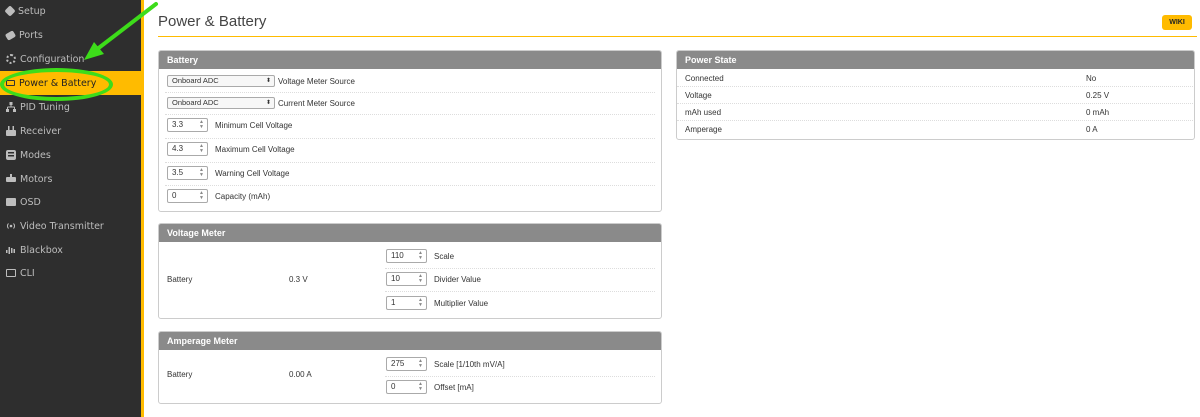 This screenshot has width=1200, height=417. I want to click on motors-icon, so click(11, 179).